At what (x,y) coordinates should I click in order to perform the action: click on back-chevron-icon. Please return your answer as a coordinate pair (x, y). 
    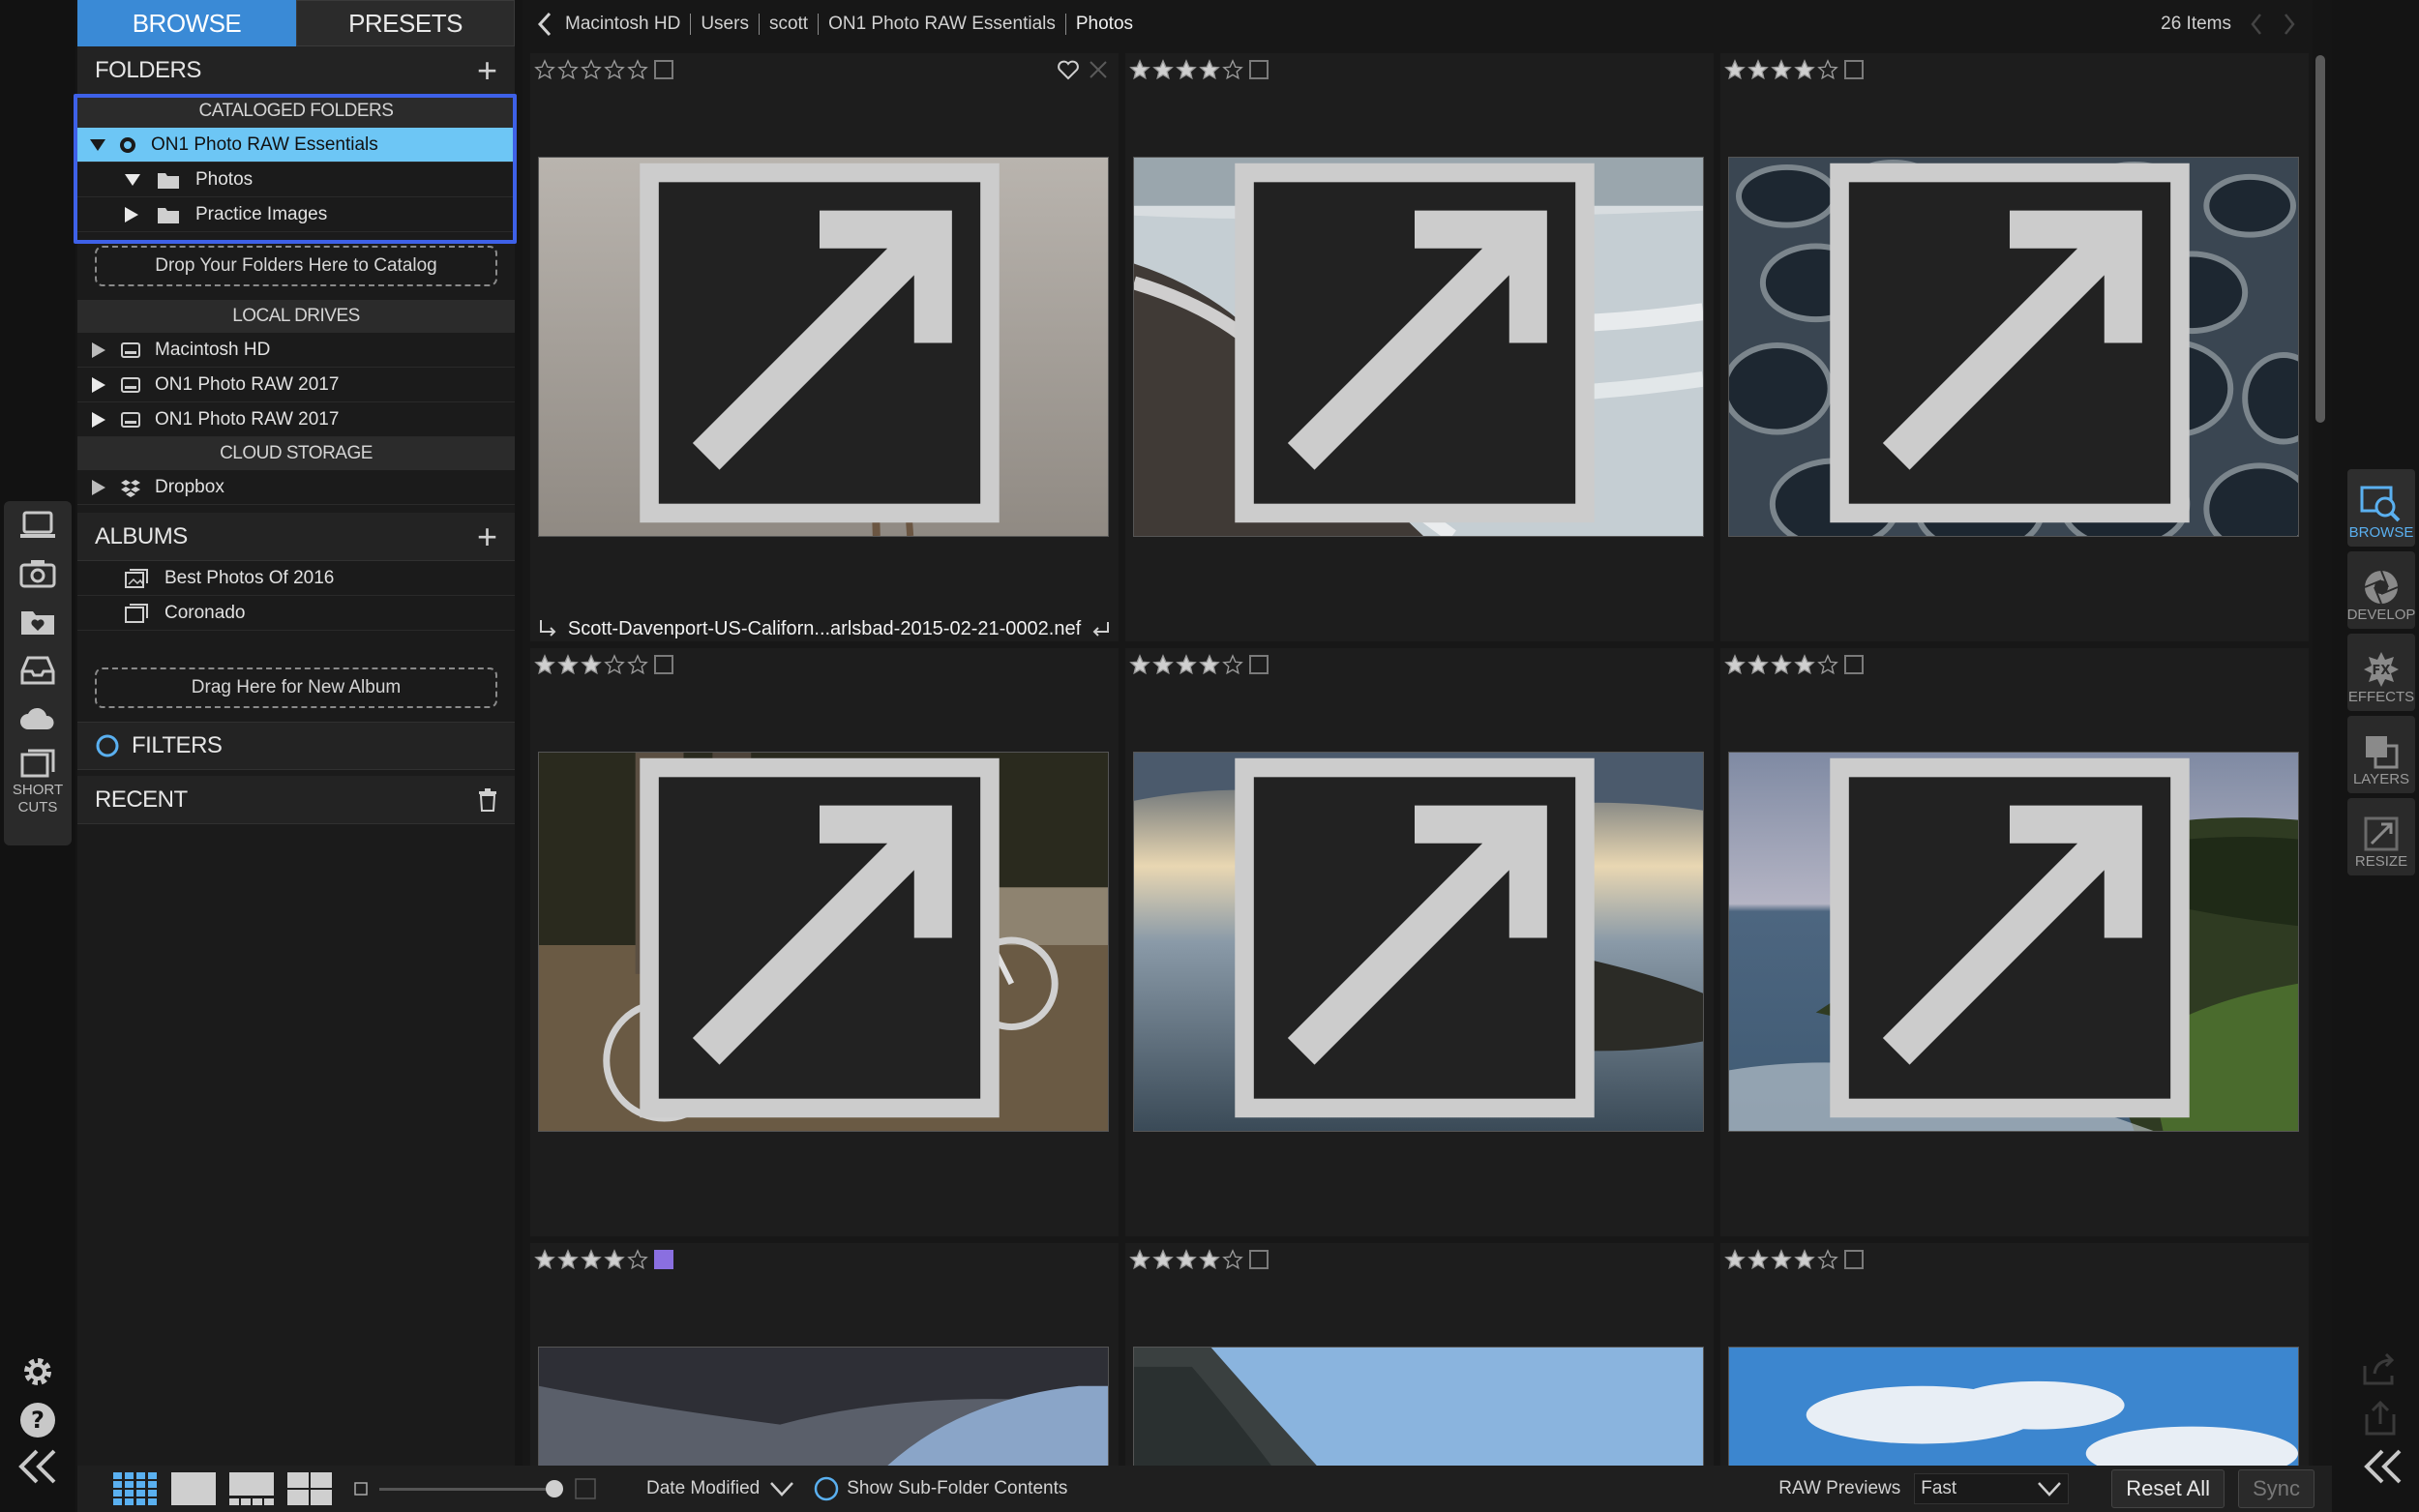
    Looking at the image, I should click on (544, 25).